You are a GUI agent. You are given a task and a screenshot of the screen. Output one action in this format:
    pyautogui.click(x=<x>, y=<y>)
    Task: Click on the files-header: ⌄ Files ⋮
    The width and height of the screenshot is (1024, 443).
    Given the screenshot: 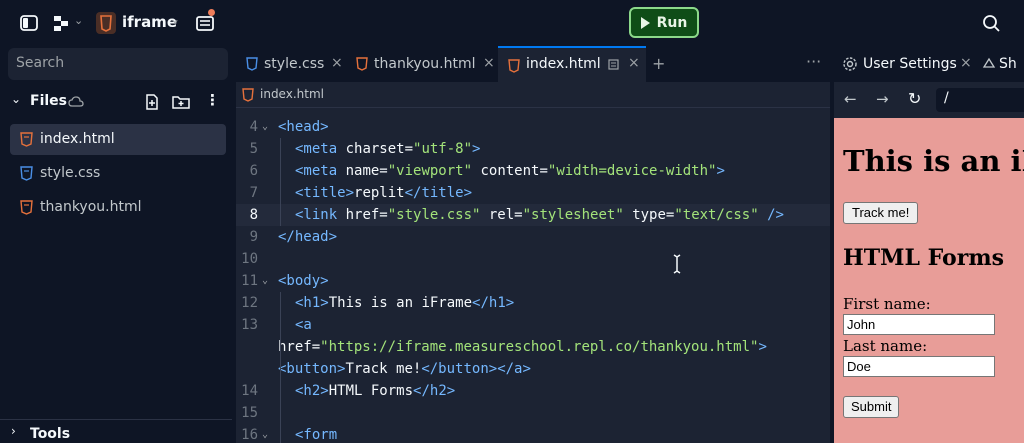 What is the action you would take?
    pyautogui.click(x=116, y=102)
    